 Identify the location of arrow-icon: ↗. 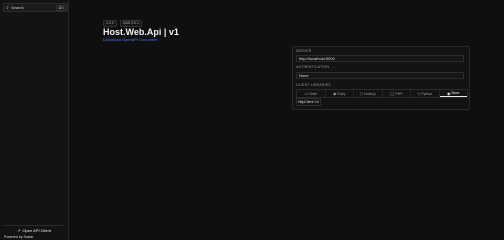
(19, 230).